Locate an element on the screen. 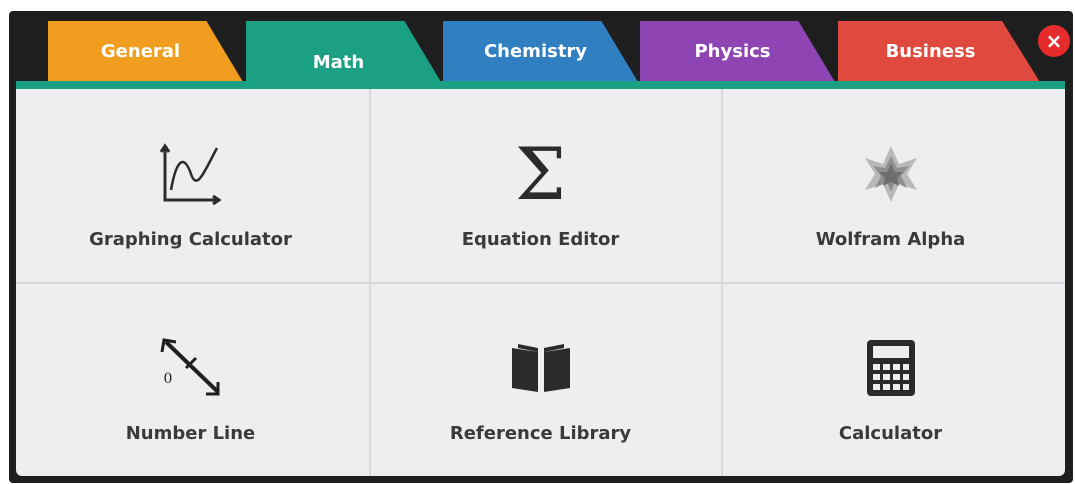 Image resolution: width=1075 pixels, height=484 pixels. calculator-icon is located at coordinates (891, 368).